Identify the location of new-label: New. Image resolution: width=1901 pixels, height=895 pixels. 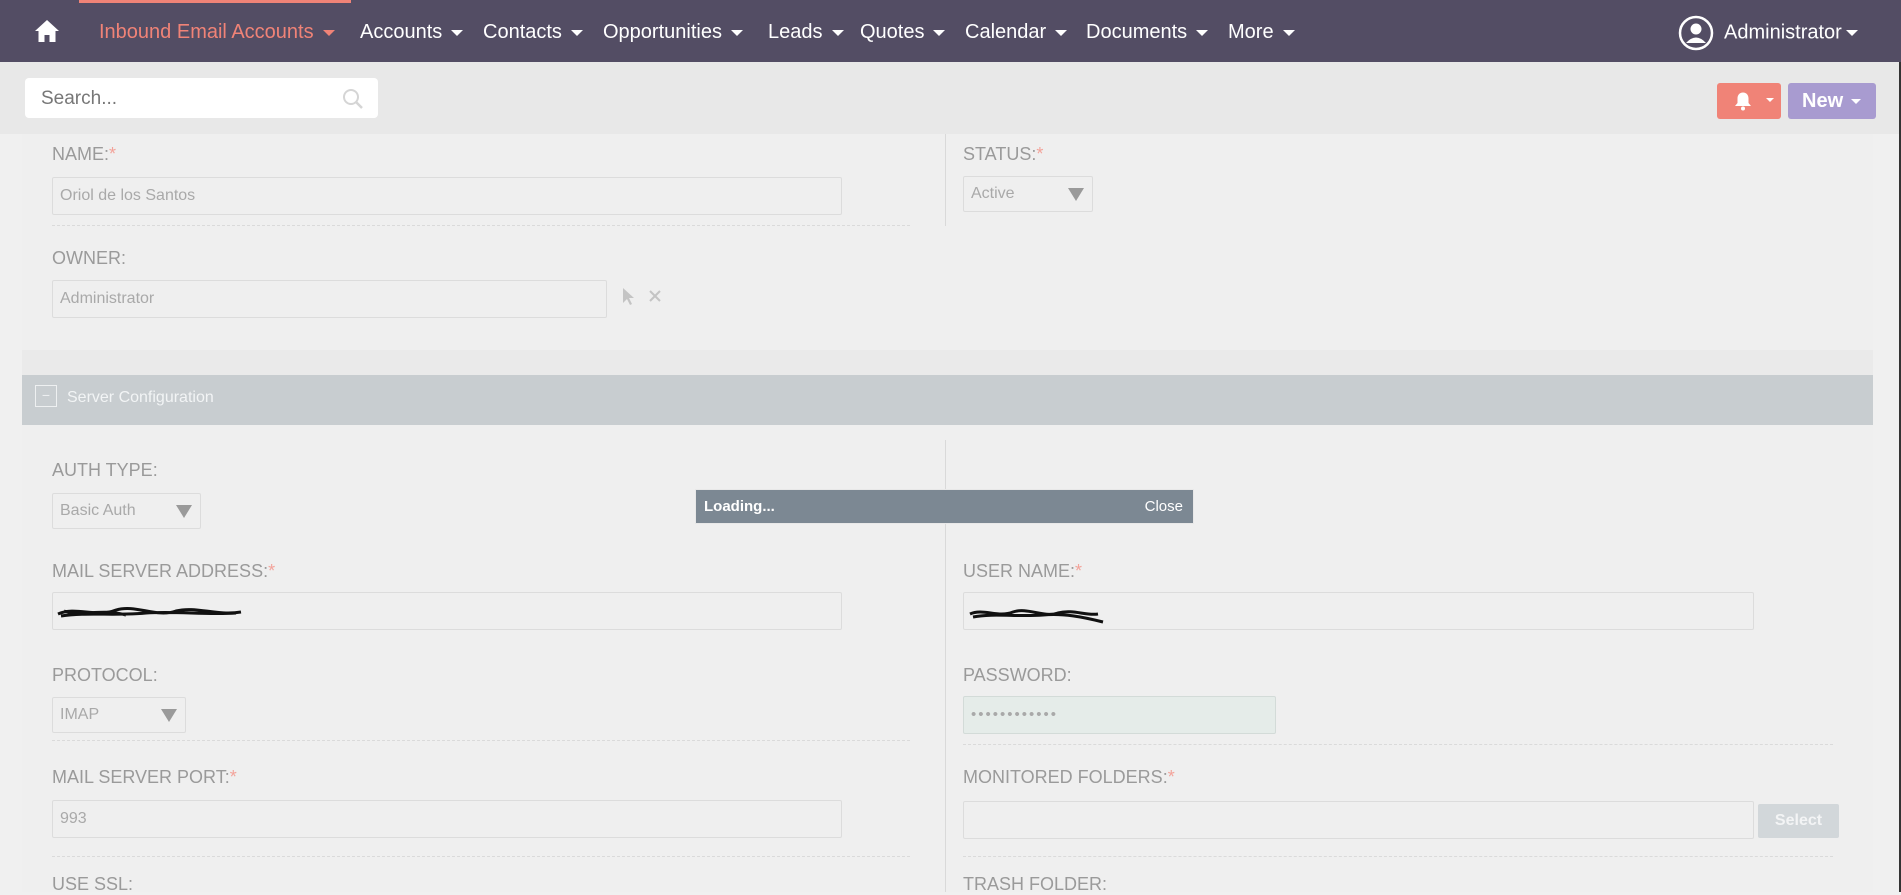
(1823, 101).